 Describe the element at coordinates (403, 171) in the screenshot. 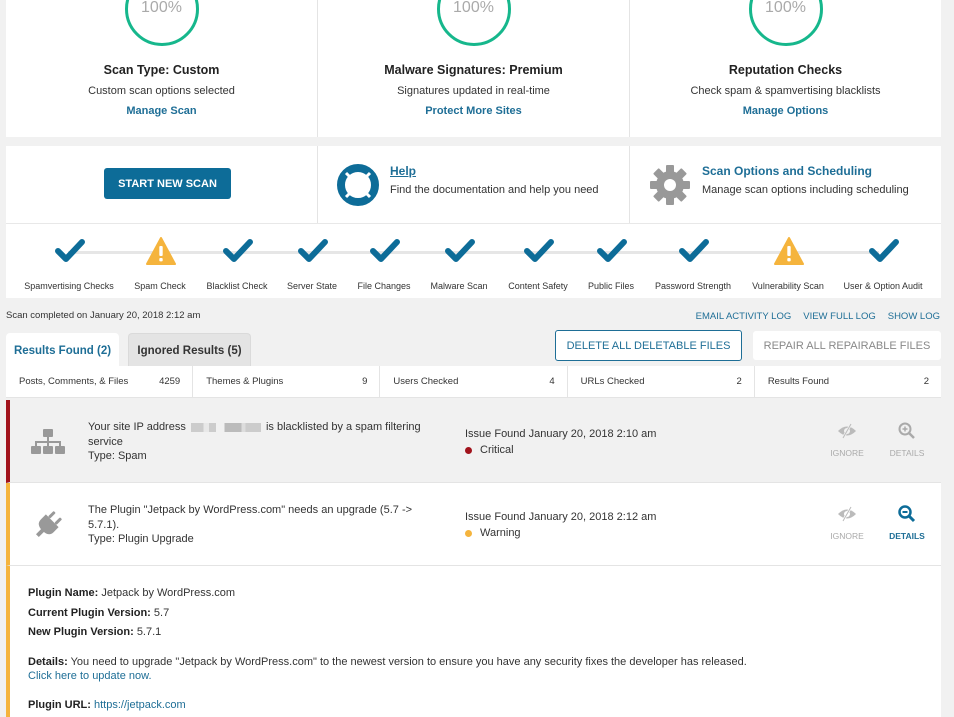

I see `help-link: Help` at that location.